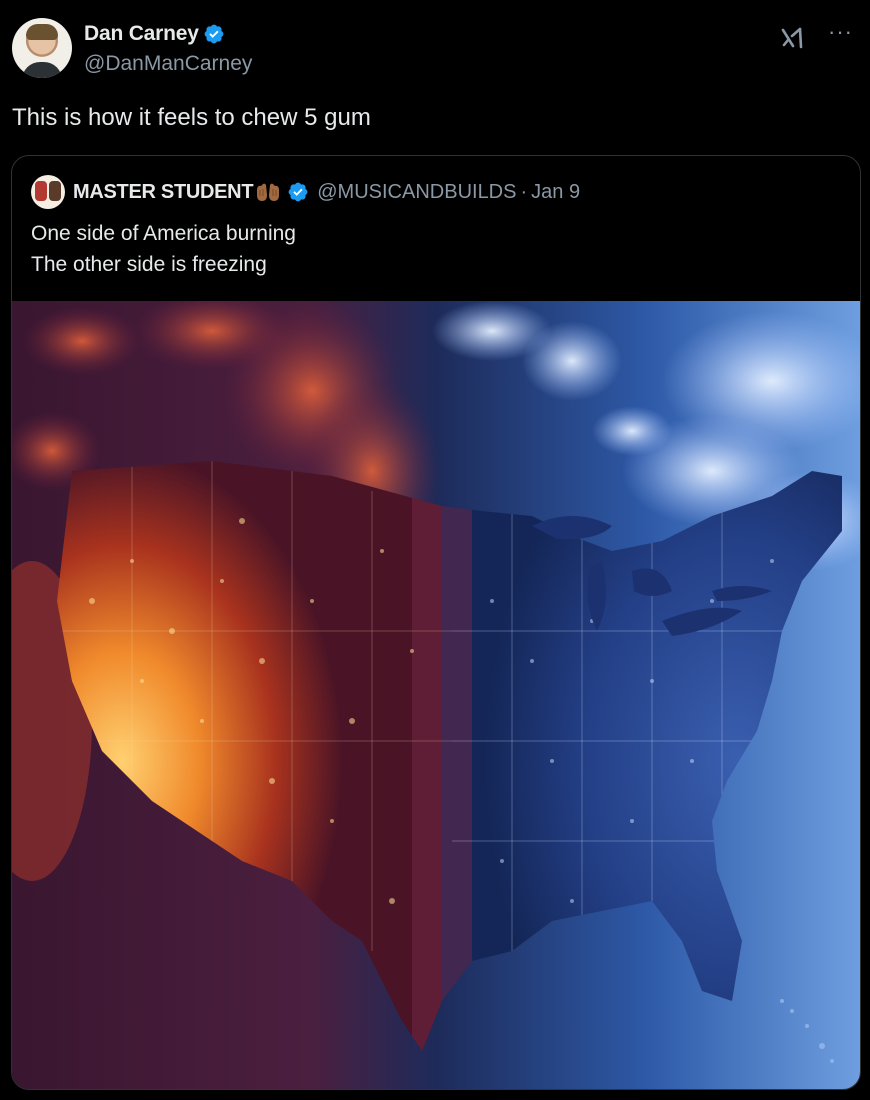 The image size is (870, 1100). I want to click on quoted-tweet-date: Jan 9, so click(555, 192).